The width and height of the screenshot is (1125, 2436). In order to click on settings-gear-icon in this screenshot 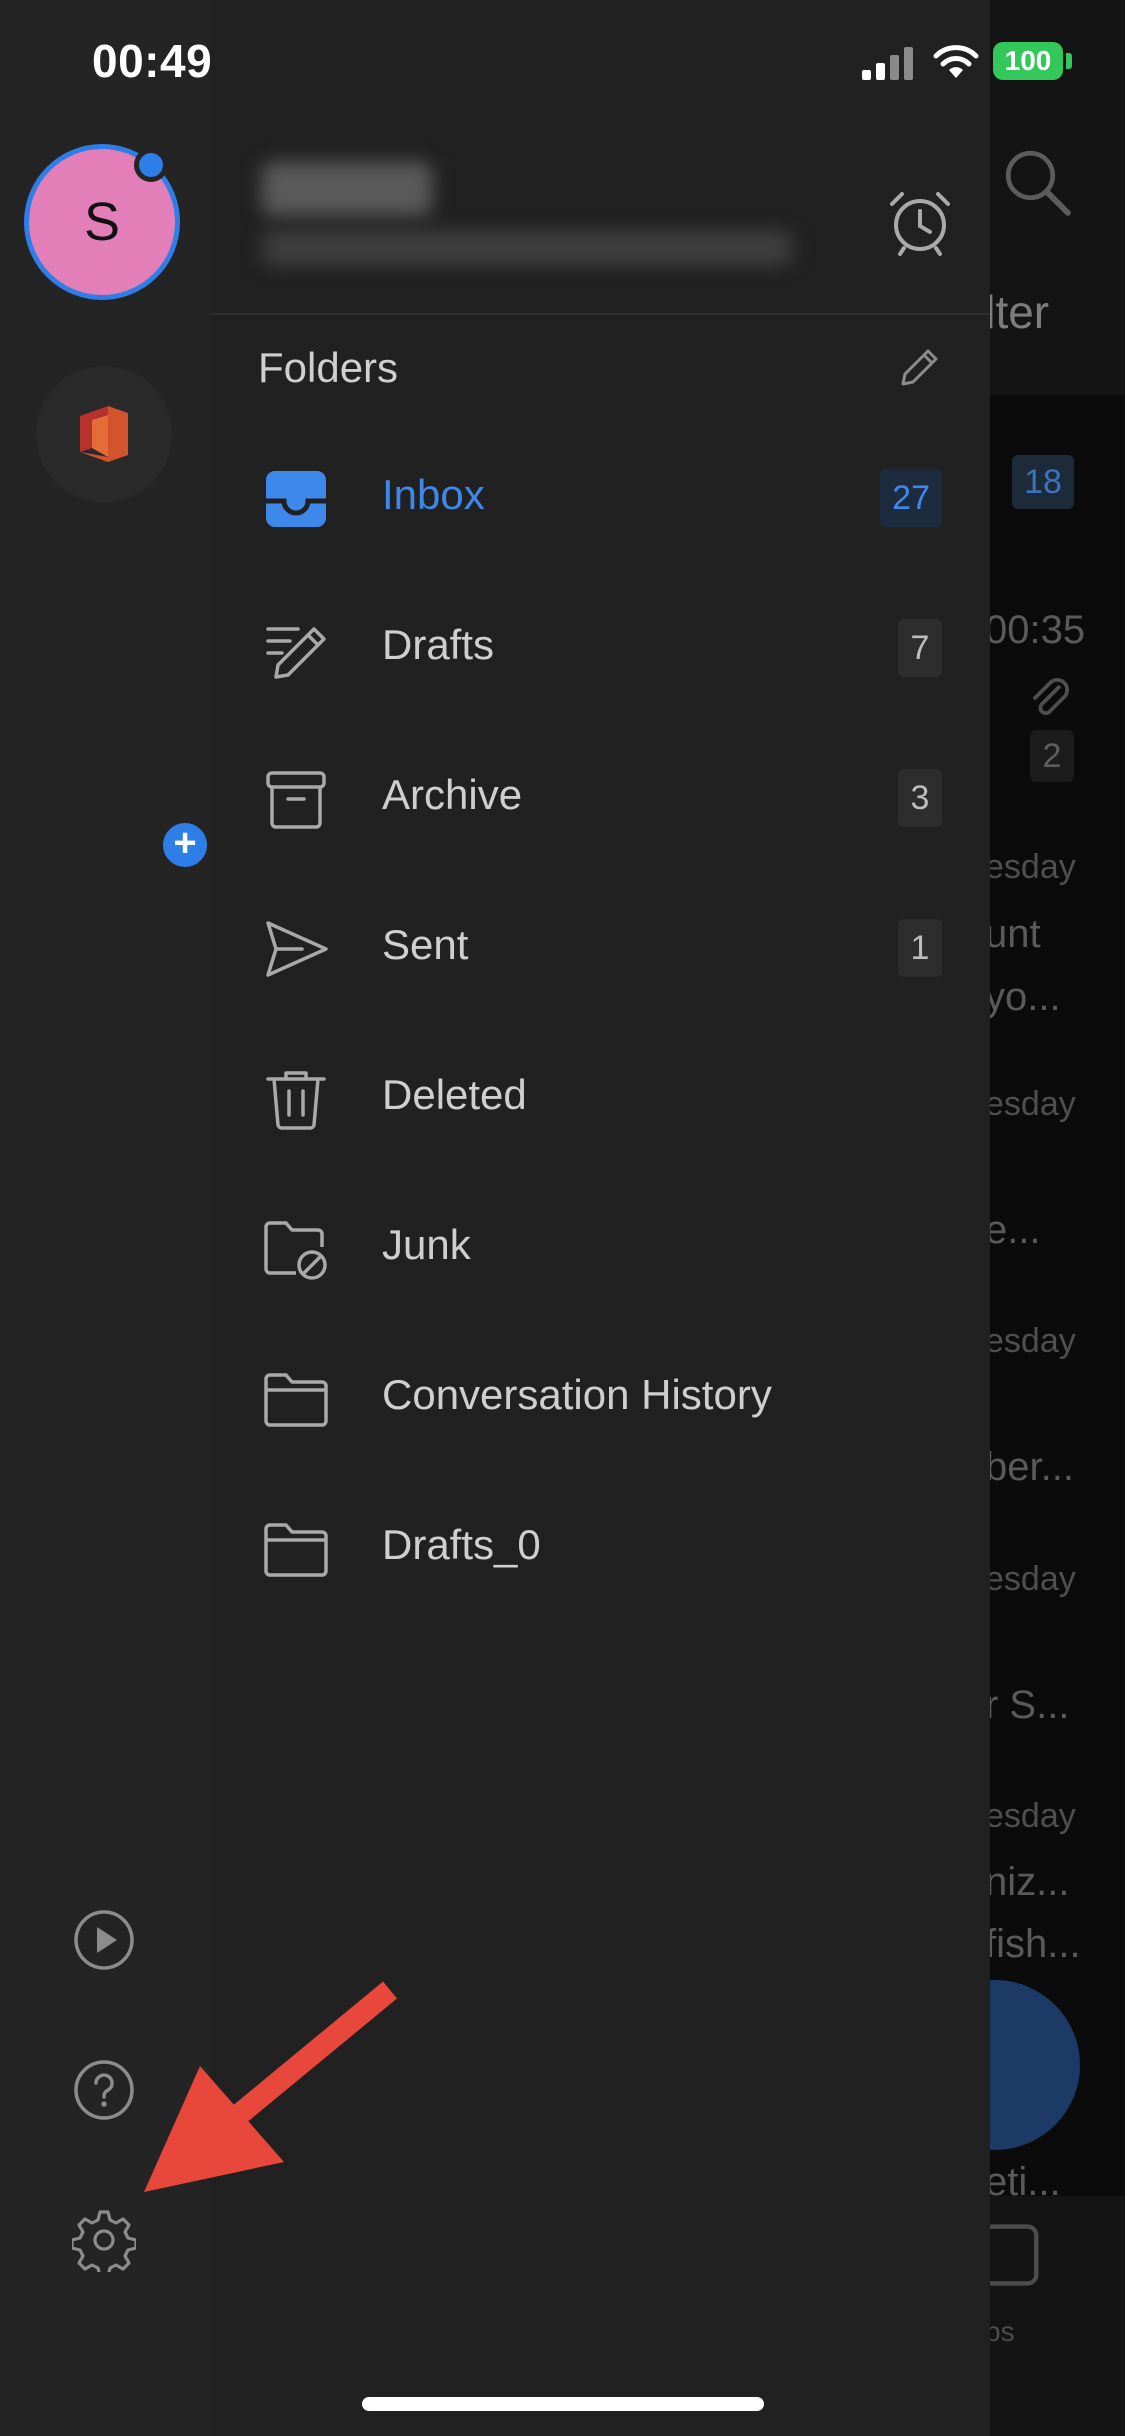, I will do `click(104, 2240)`.